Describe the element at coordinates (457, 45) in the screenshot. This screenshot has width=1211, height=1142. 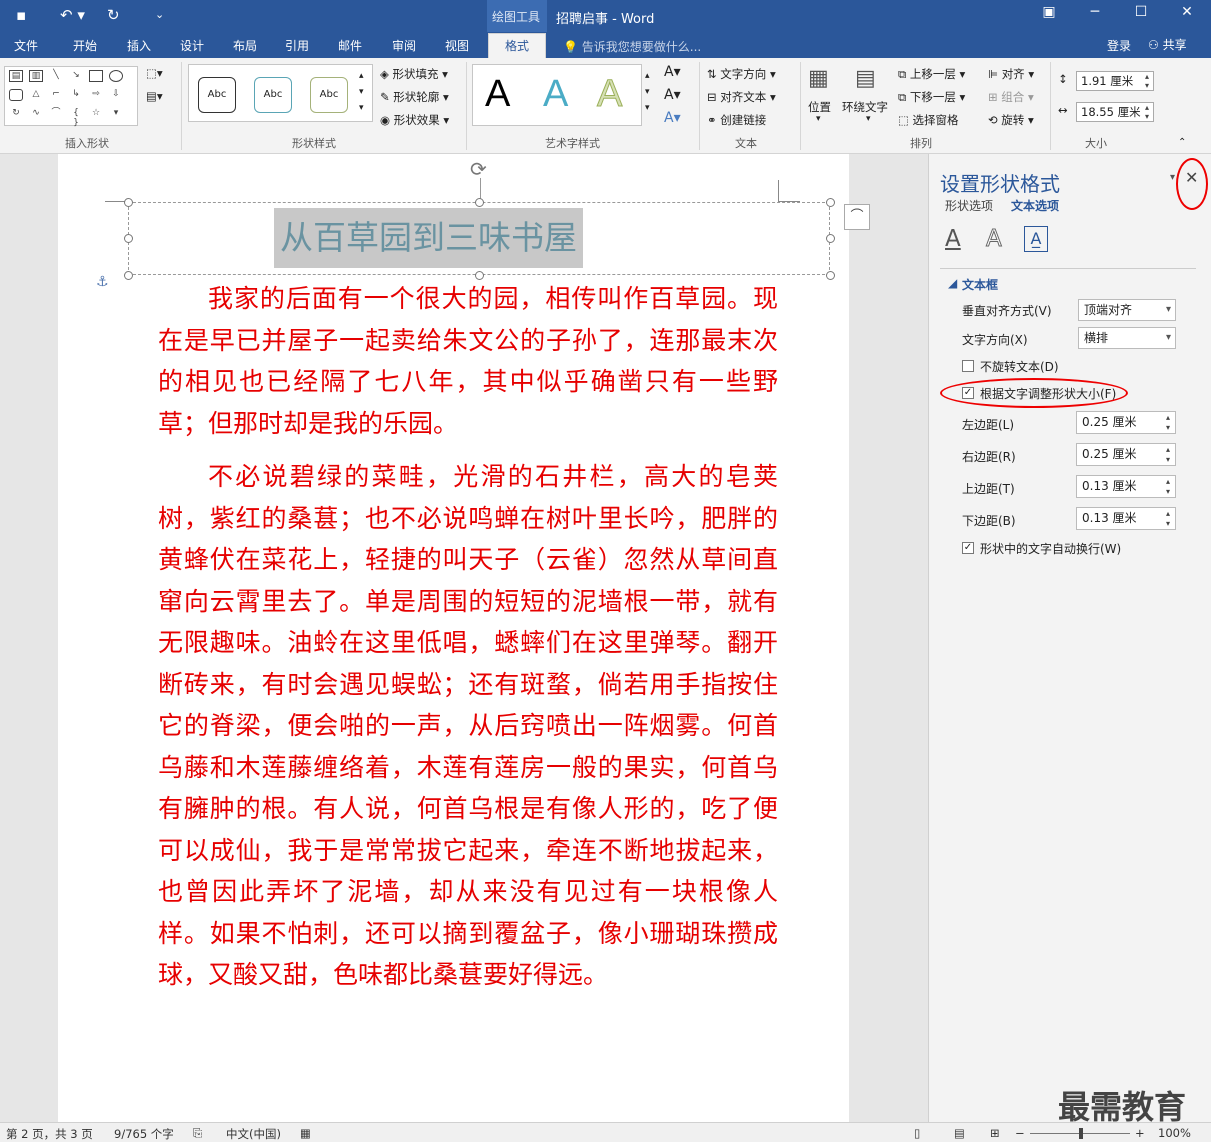
I see `tab-view: 视图` at that location.